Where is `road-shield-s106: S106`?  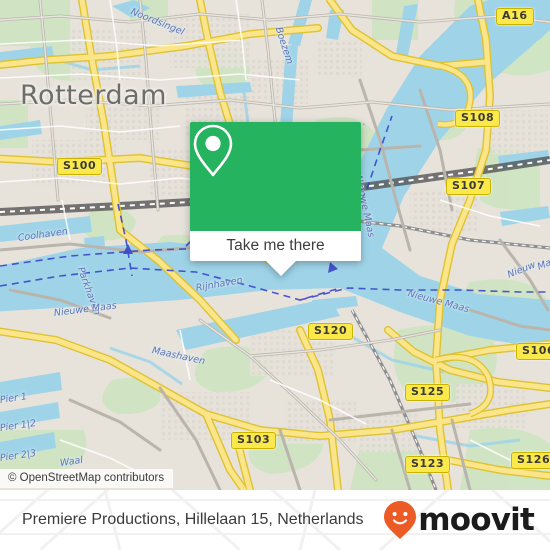
road-shield-s106: S106 is located at coordinates (533, 351).